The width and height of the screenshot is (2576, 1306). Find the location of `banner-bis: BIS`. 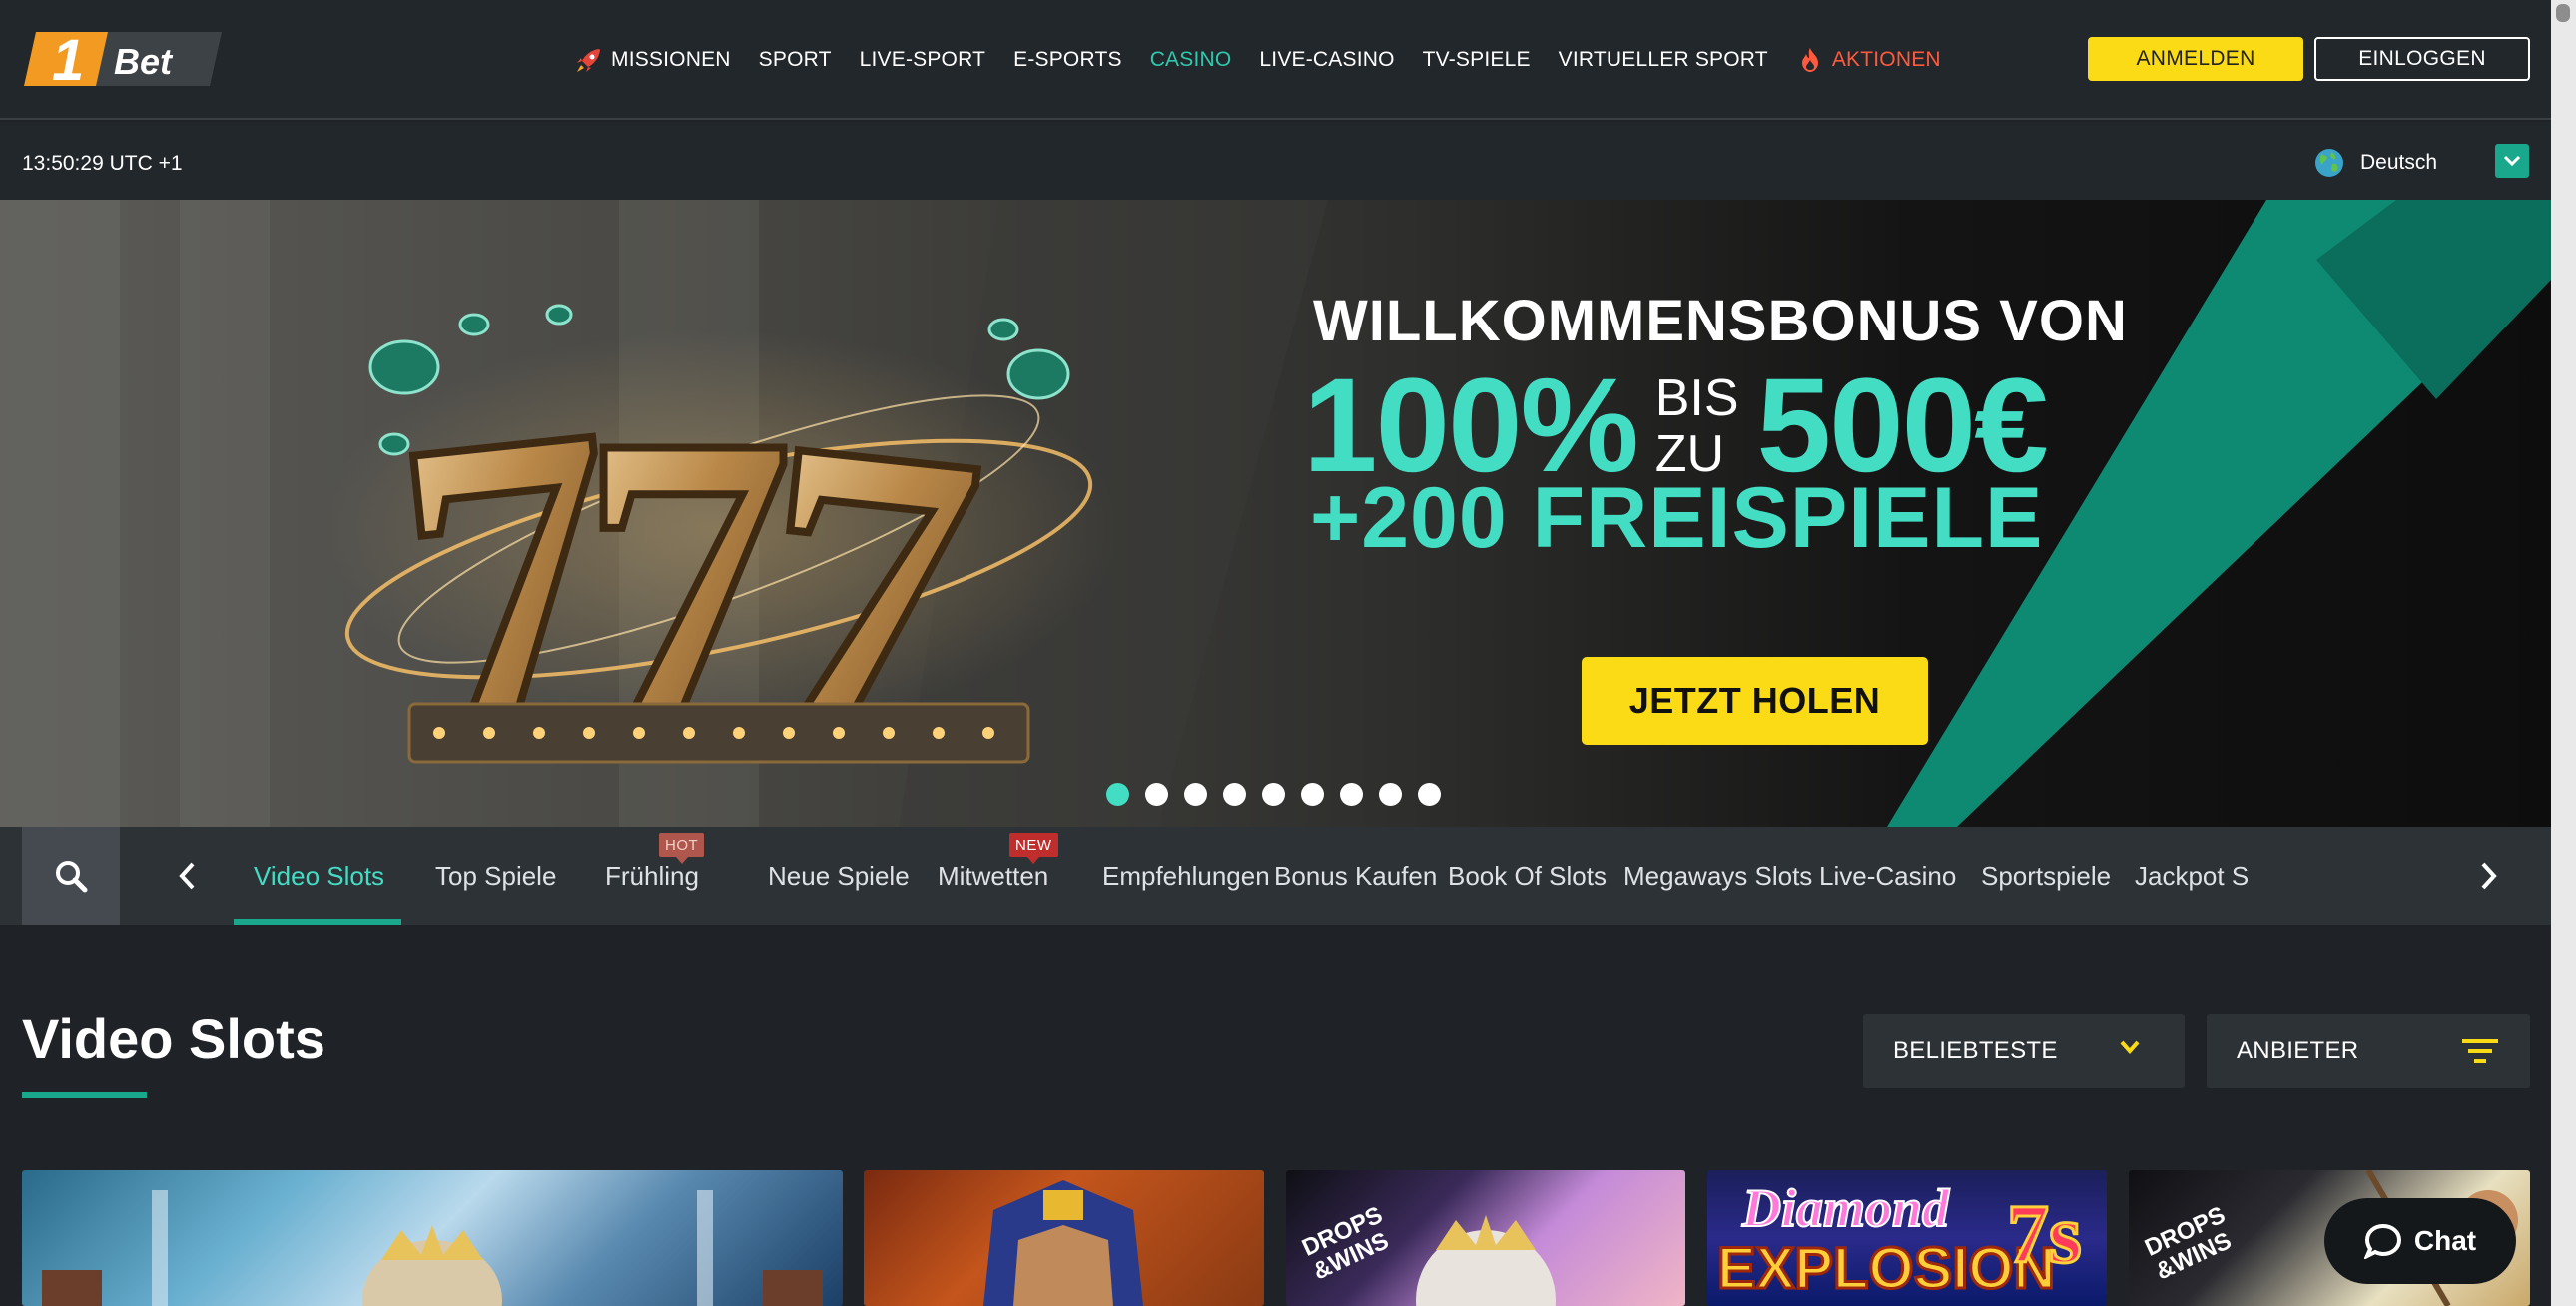

banner-bis: BIS is located at coordinates (1697, 397).